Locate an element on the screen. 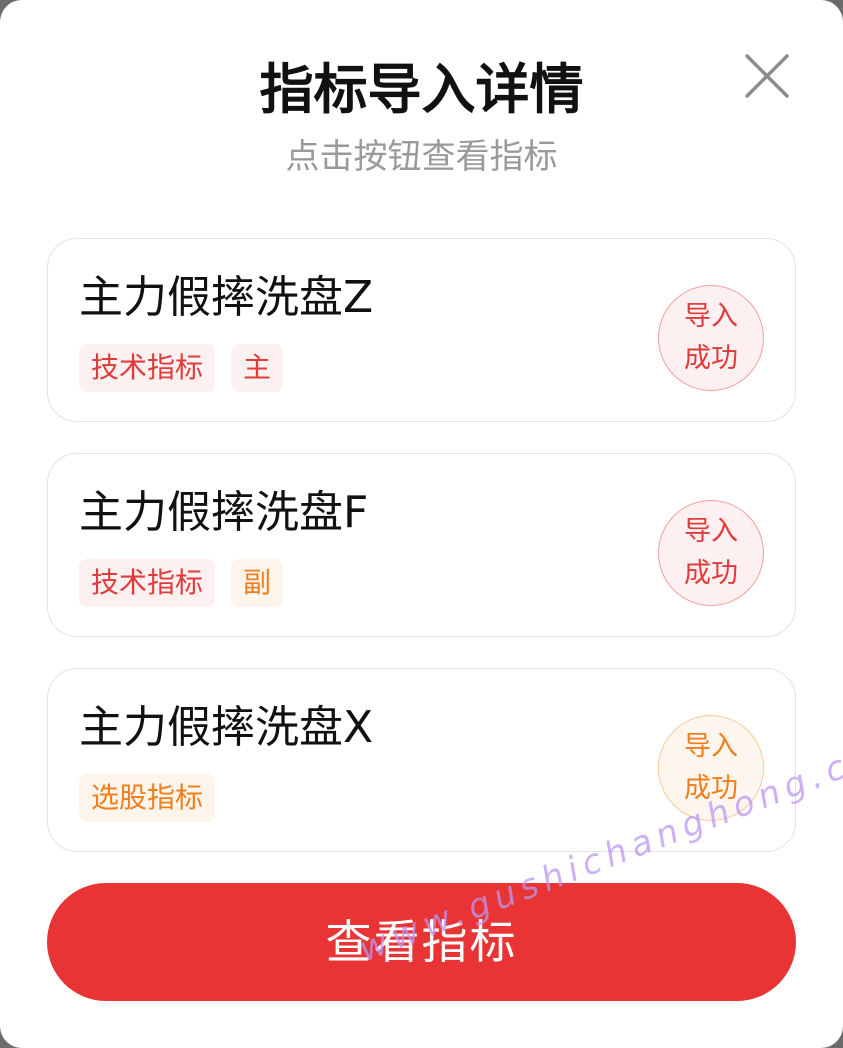 The height and width of the screenshot is (1048, 843). indicator-name: 主力假摔洗盘Z is located at coordinates (226, 297).